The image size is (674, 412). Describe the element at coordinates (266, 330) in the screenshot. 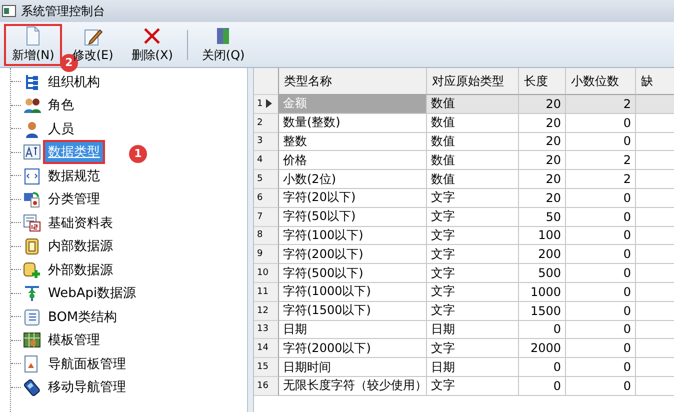

I see `row-number: 13` at that location.